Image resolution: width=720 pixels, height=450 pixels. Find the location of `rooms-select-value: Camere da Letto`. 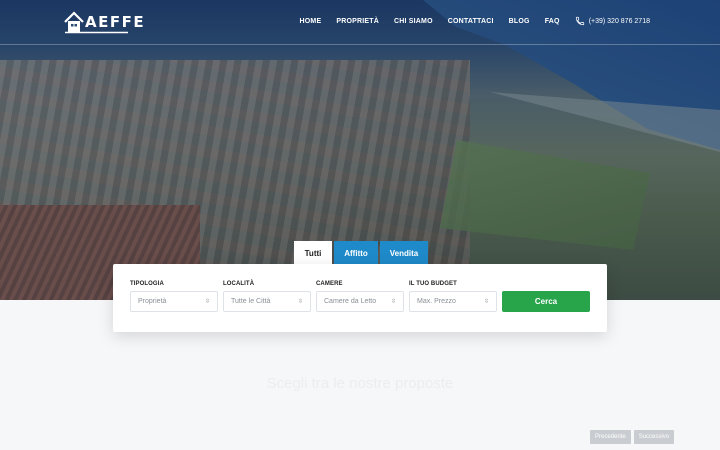

rooms-select-value: Camere da Letto is located at coordinates (350, 301).